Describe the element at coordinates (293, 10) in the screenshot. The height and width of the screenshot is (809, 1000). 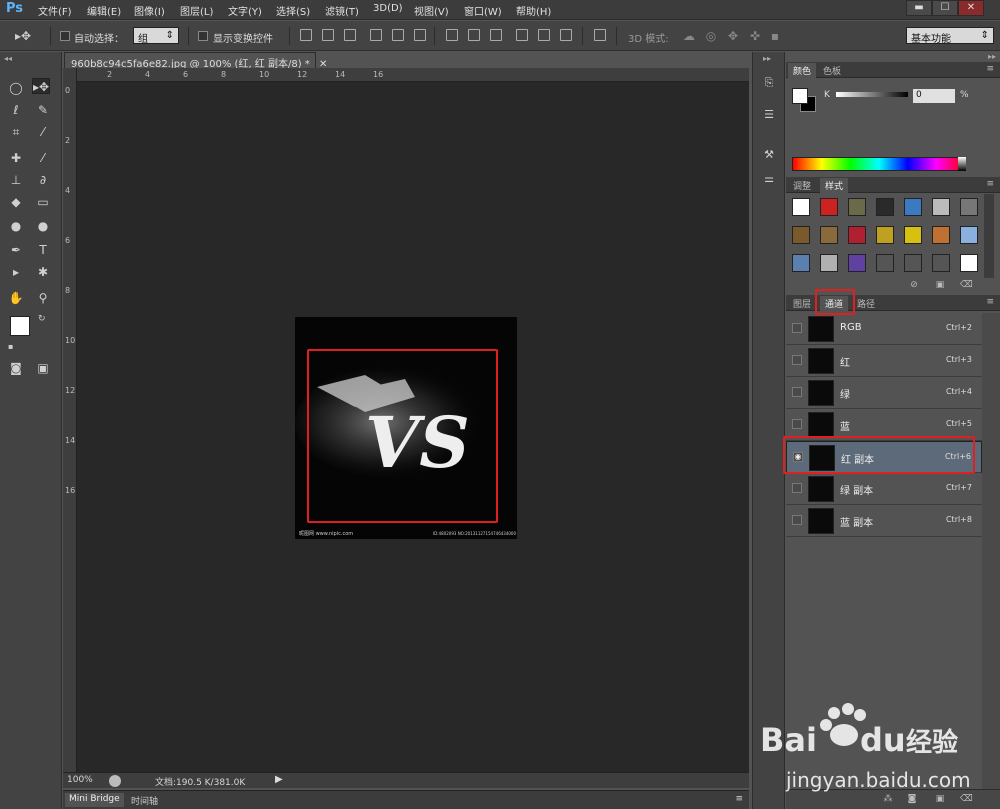
I see `menu-item: 选择(S)` at that location.